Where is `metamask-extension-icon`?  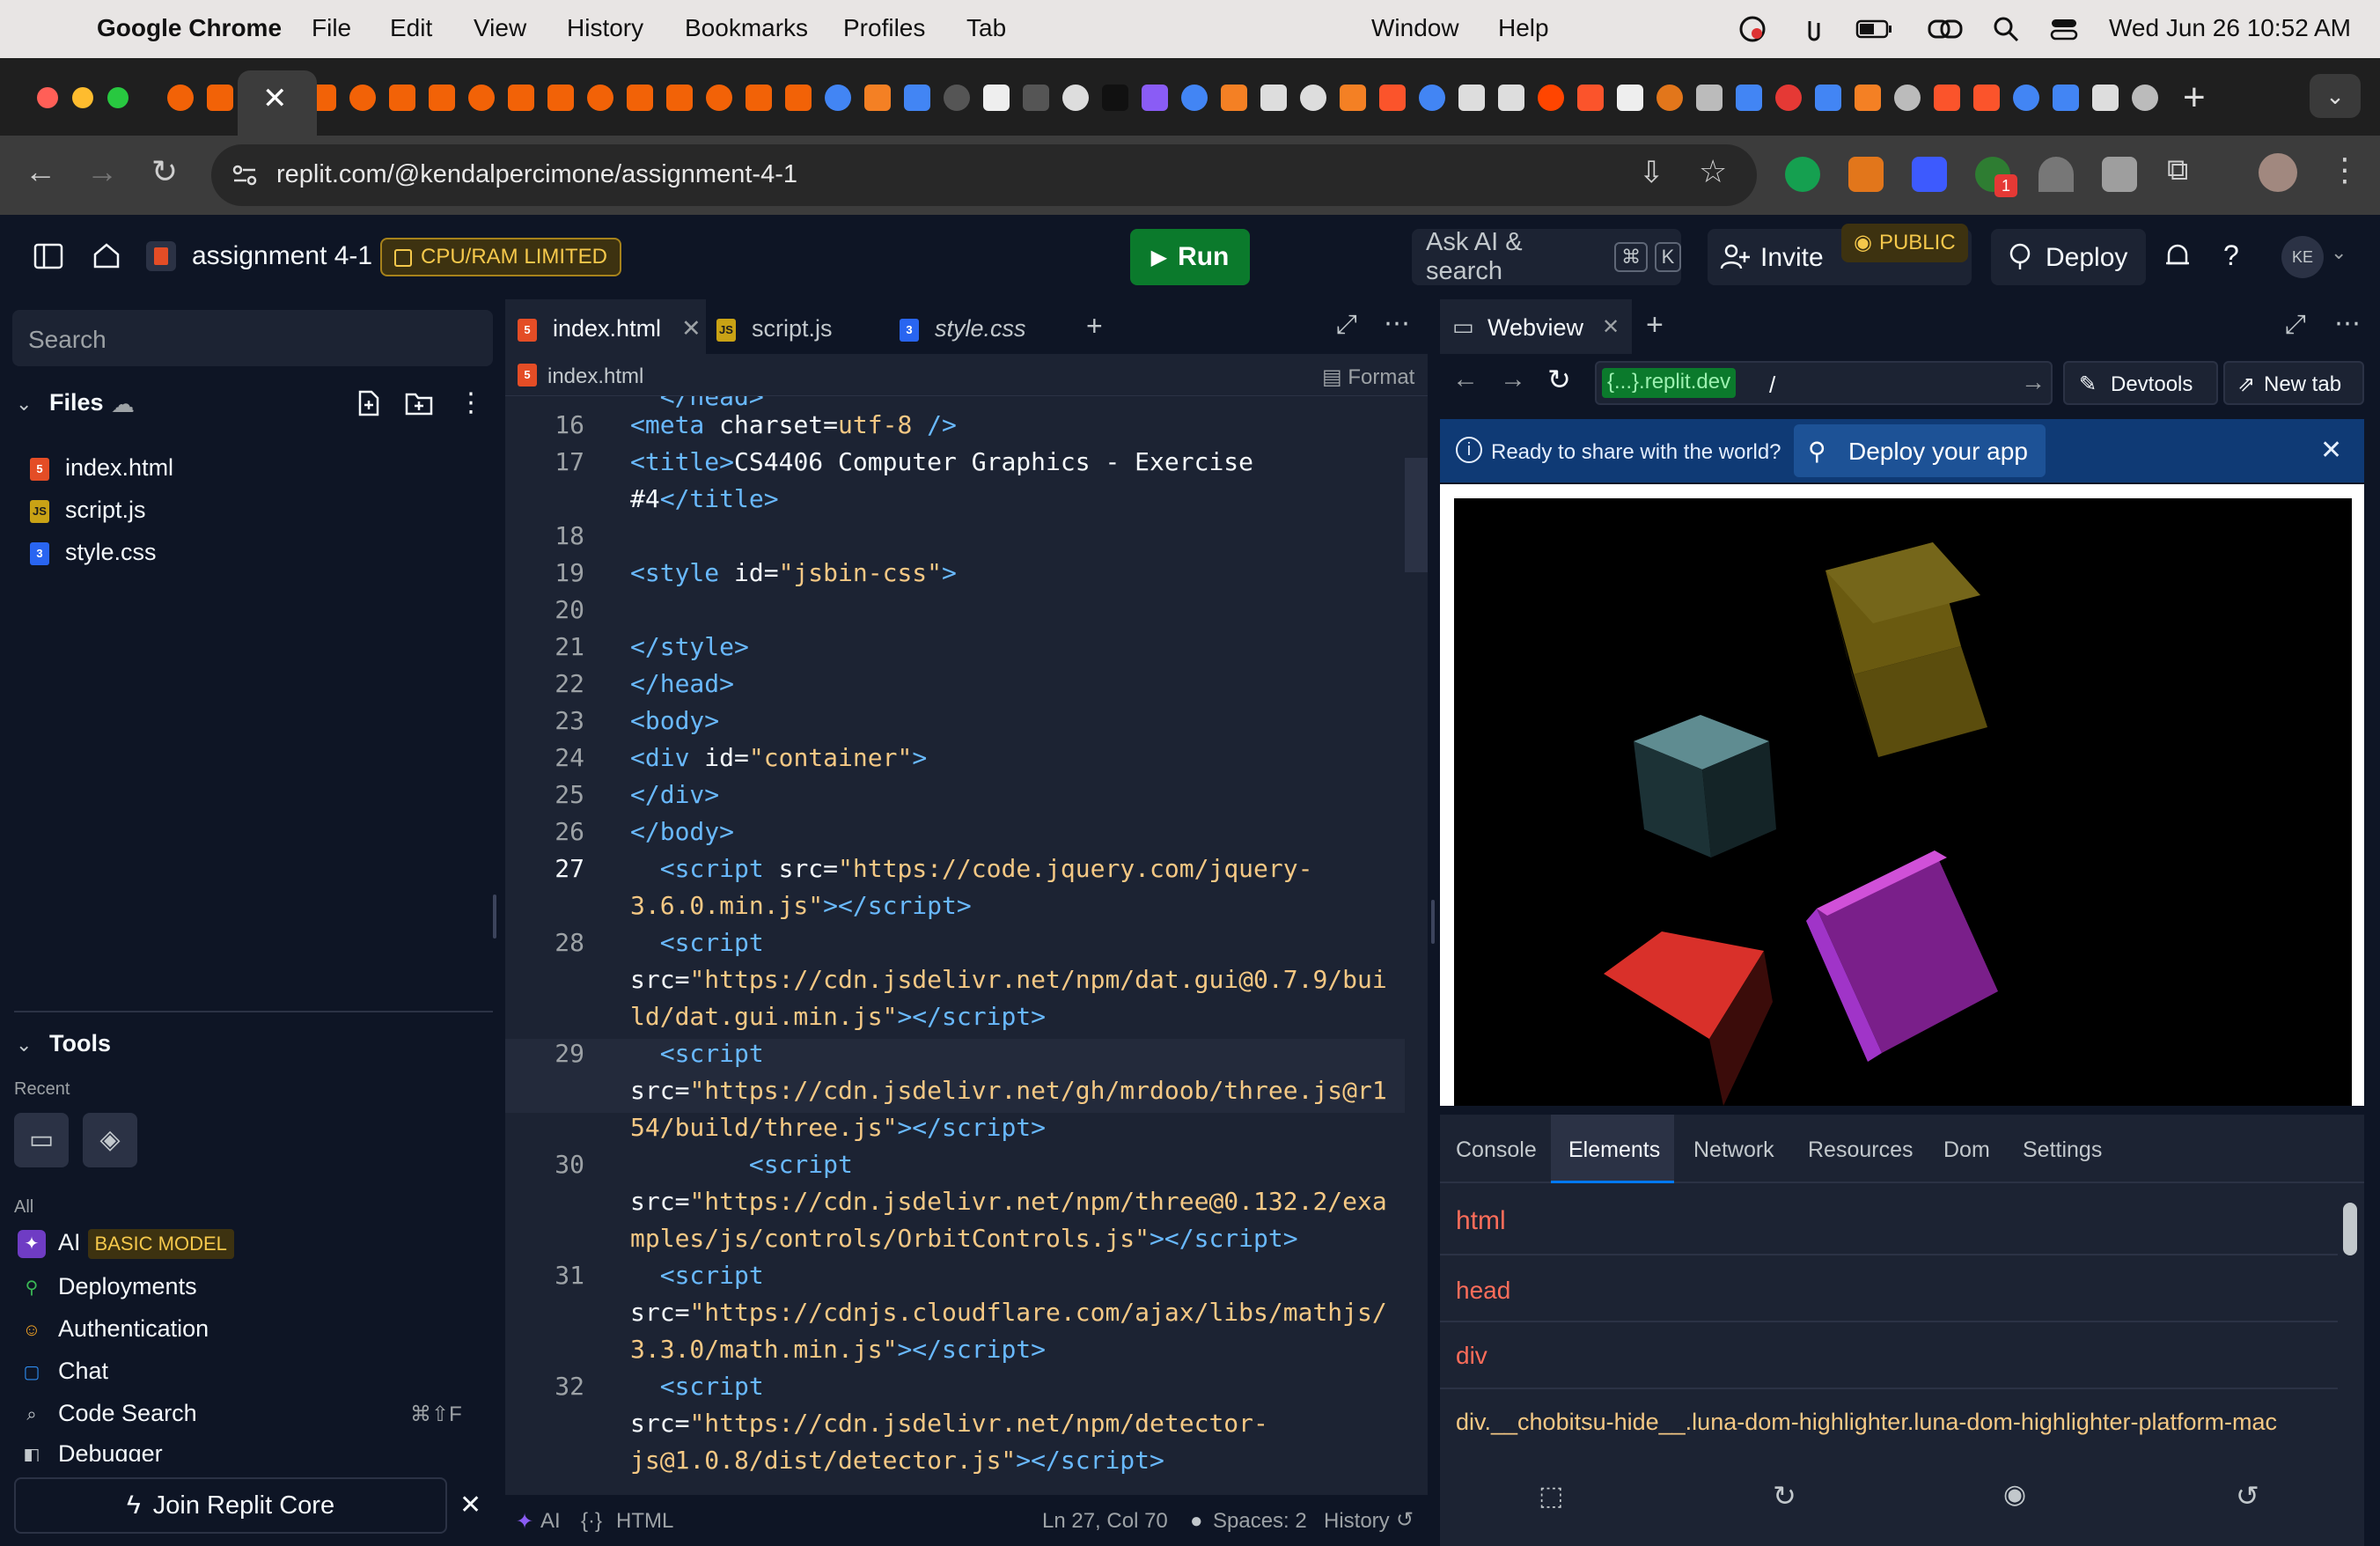 metamask-extension-icon is located at coordinates (1866, 174).